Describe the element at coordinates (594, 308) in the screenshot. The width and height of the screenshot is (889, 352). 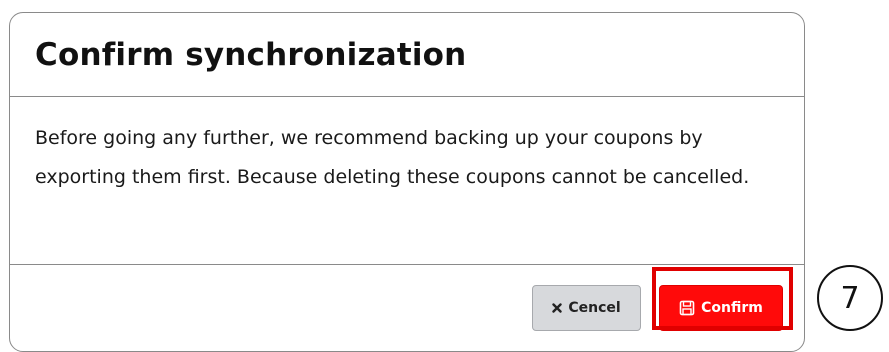
I see `cancel-button-label: Cencel` at that location.